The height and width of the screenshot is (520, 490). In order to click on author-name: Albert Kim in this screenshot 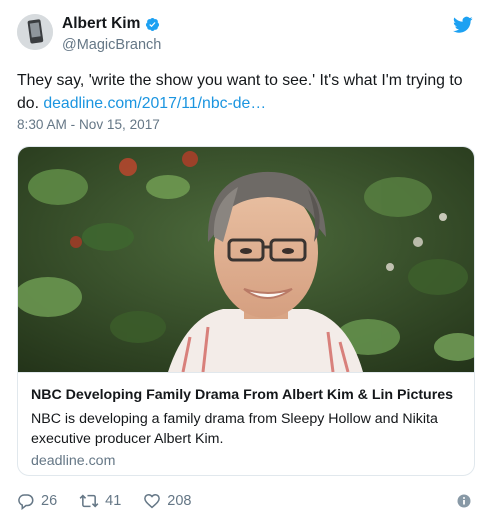, I will do `click(111, 24)`.